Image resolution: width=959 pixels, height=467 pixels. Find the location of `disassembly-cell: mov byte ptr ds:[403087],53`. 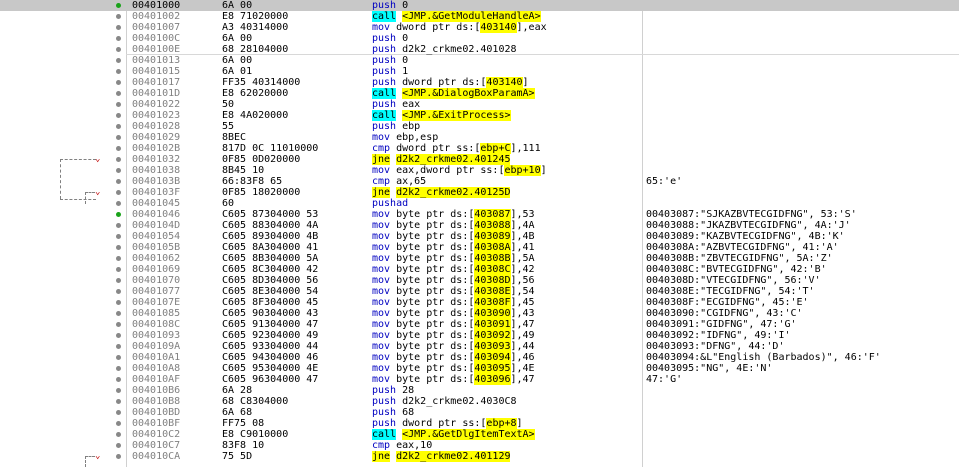

disassembly-cell: mov byte ptr ds:[403087],53 is located at coordinates (507, 214).